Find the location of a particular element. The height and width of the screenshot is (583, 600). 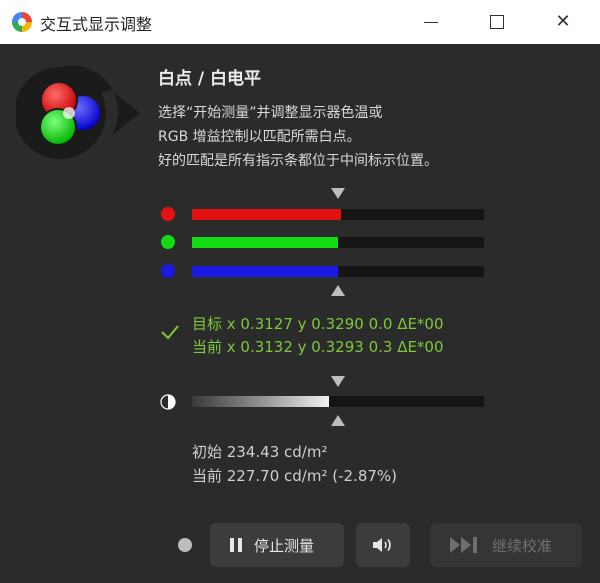

blue-gain-fill is located at coordinates (265, 271).